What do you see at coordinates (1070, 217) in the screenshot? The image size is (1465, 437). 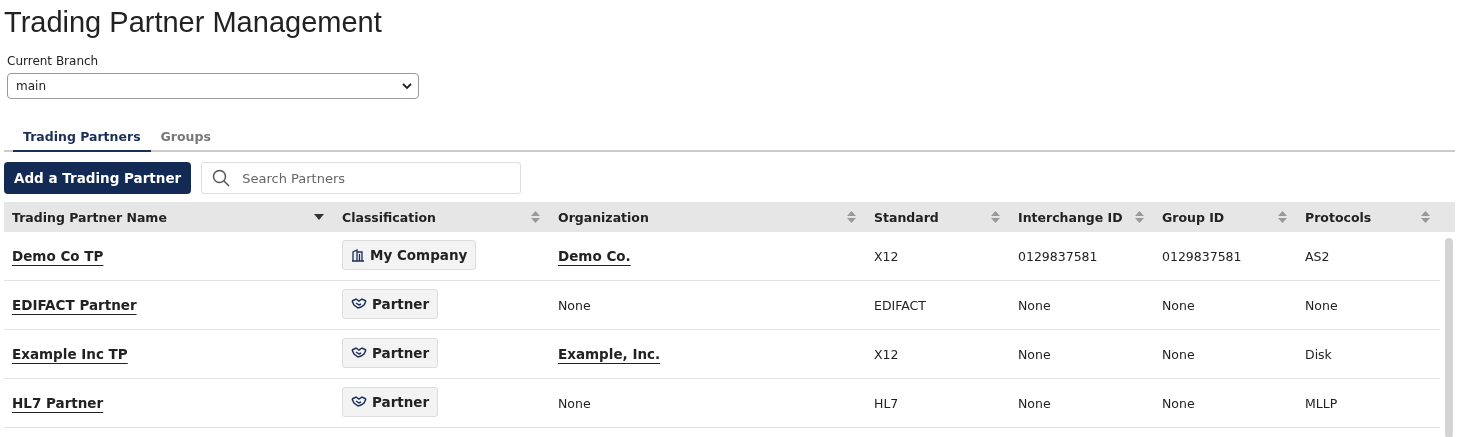 I see `column-header: Interchange ID` at bounding box center [1070, 217].